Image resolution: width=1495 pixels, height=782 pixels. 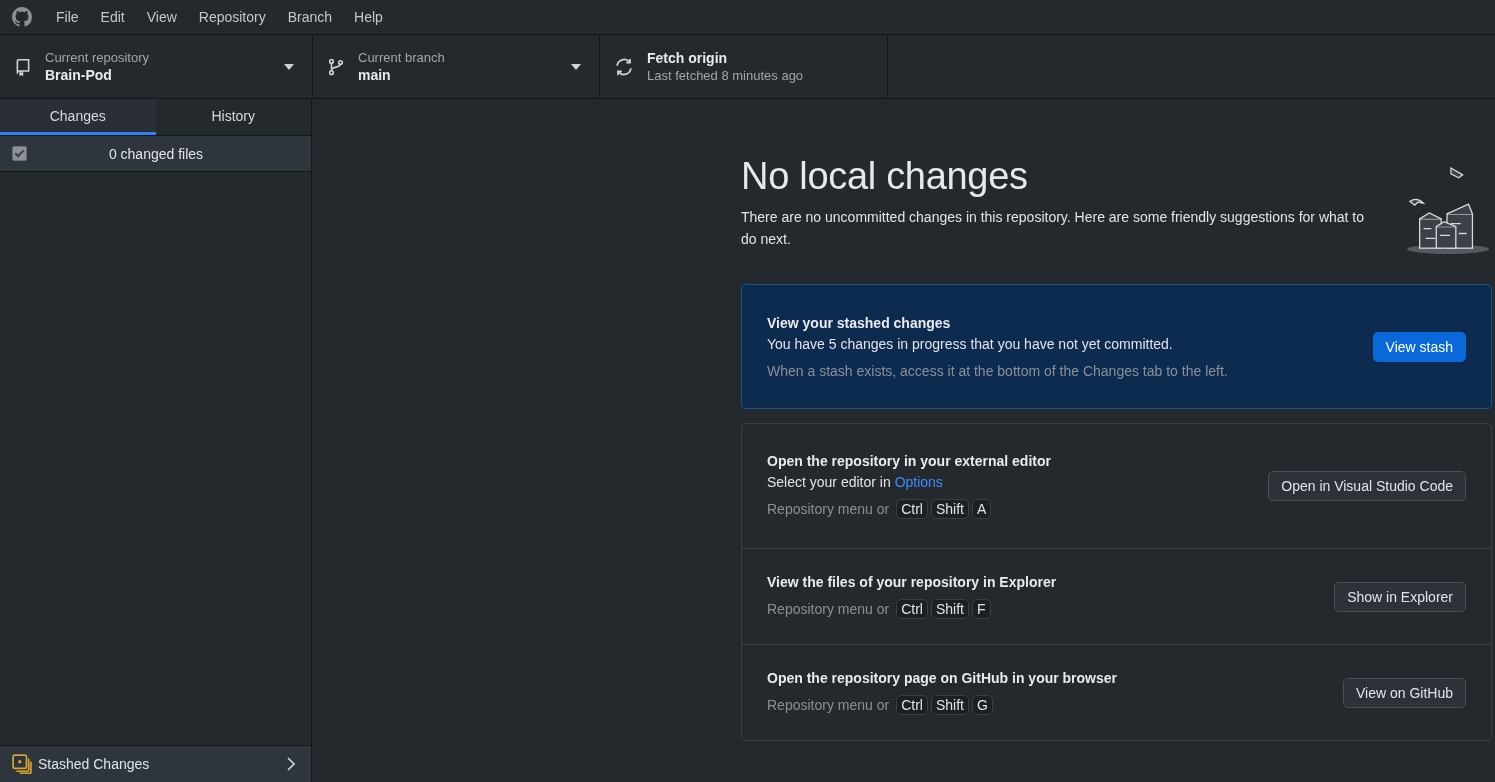 What do you see at coordinates (375, 75) in the screenshot?
I see `branch-name: main` at bounding box center [375, 75].